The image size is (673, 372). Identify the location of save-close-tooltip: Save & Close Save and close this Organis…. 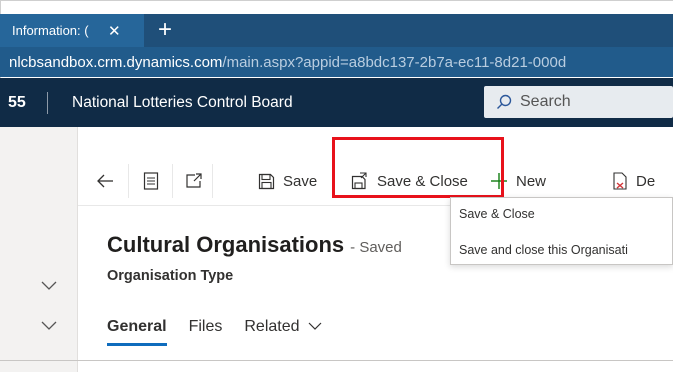
(561, 231).